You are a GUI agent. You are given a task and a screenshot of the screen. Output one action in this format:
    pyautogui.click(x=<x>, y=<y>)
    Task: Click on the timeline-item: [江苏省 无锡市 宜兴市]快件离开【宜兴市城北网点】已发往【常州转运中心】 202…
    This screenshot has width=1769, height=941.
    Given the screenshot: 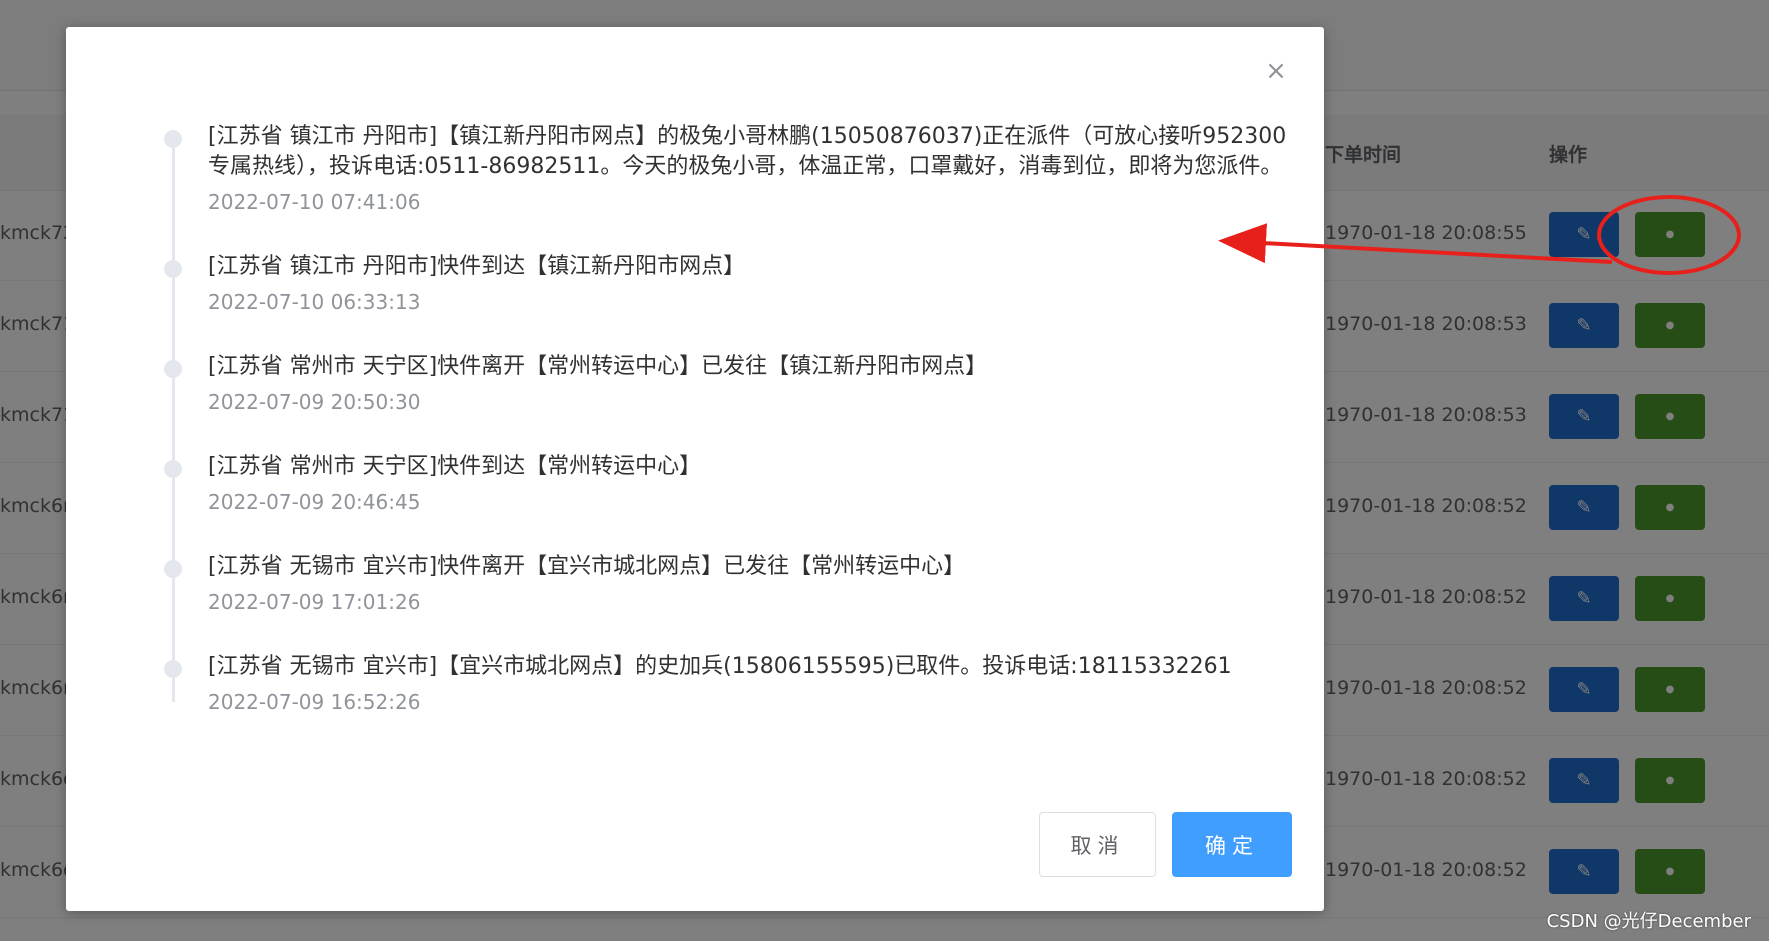 What is the action you would take?
    pyautogui.click(x=725, y=584)
    